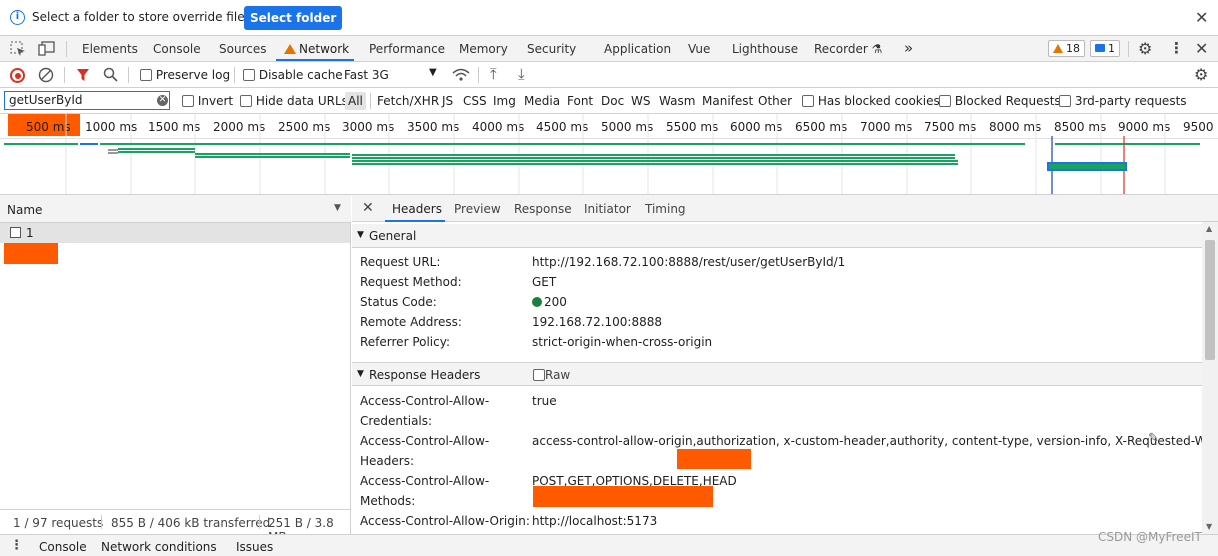  I want to click on filter-type-ws: WS, so click(640, 101).